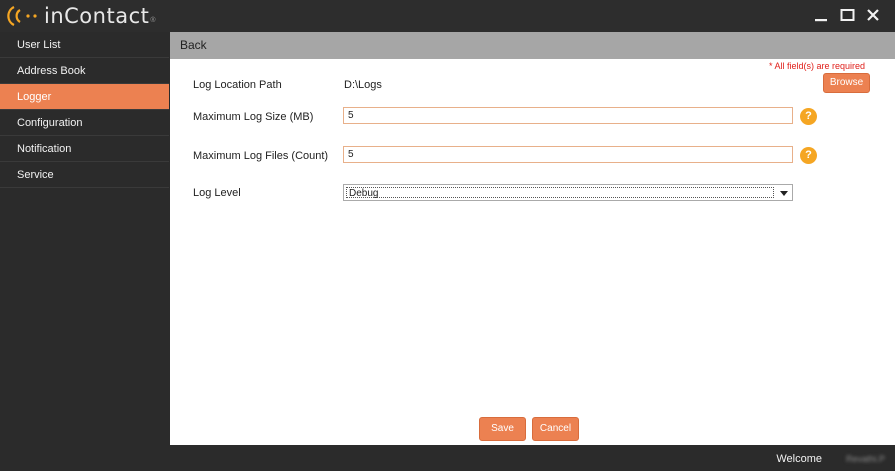 The height and width of the screenshot is (471, 895). Describe the element at coordinates (363, 85) in the screenshot. I see `log-location-value: D:\Logs` at that location.